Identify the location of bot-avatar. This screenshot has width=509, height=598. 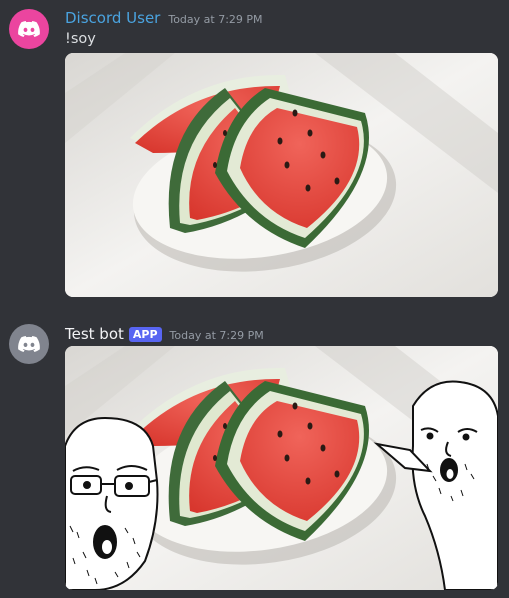
(29, 344).